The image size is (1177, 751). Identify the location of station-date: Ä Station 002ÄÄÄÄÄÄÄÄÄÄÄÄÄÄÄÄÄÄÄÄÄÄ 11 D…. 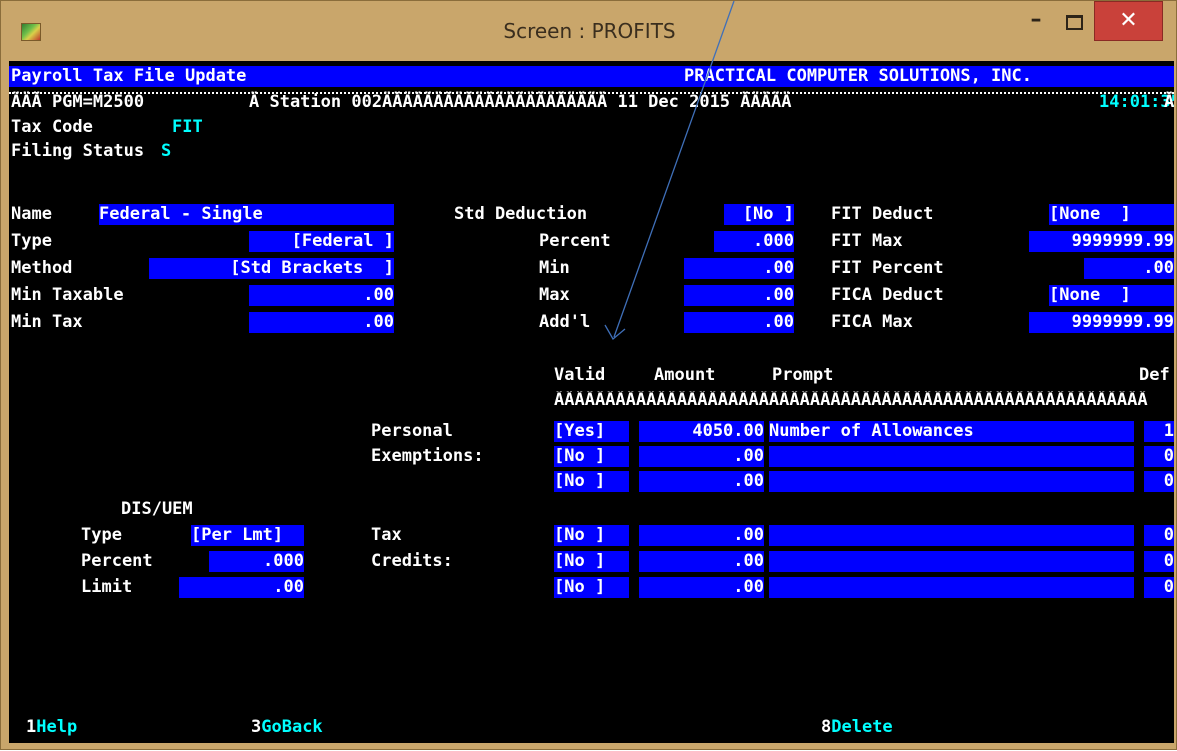
(520, 102).